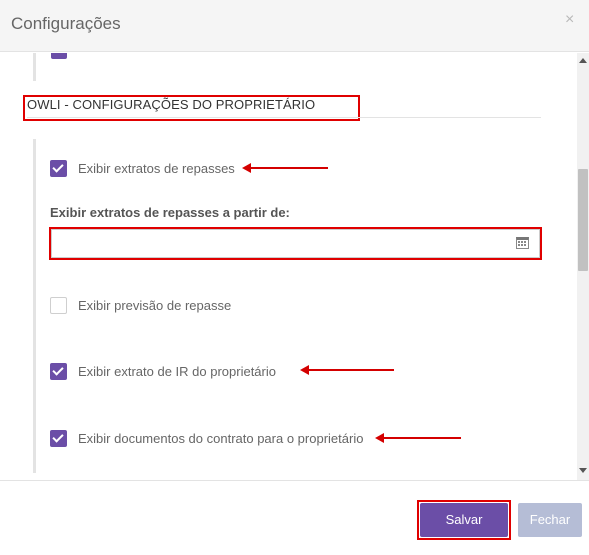  What do you see at coordinates (583, 60) in the screenshot?
I see `scroll-up-icon` at bounding box center [583, 60].